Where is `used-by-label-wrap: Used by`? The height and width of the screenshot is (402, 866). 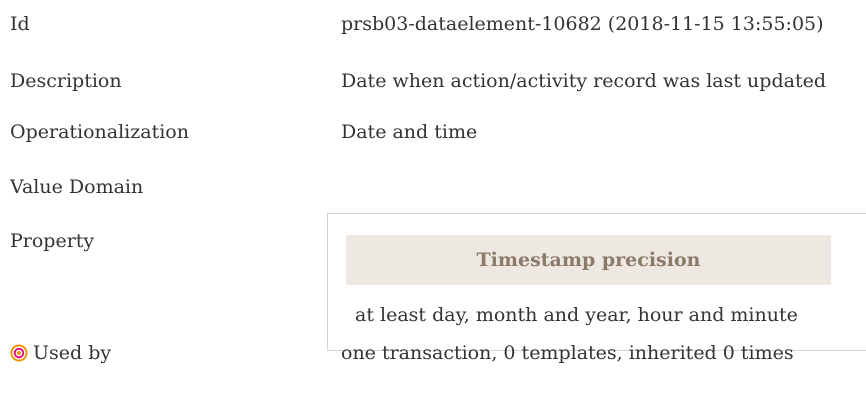 used-by-label-wrap: Used by is located at coordinates (60, 353).